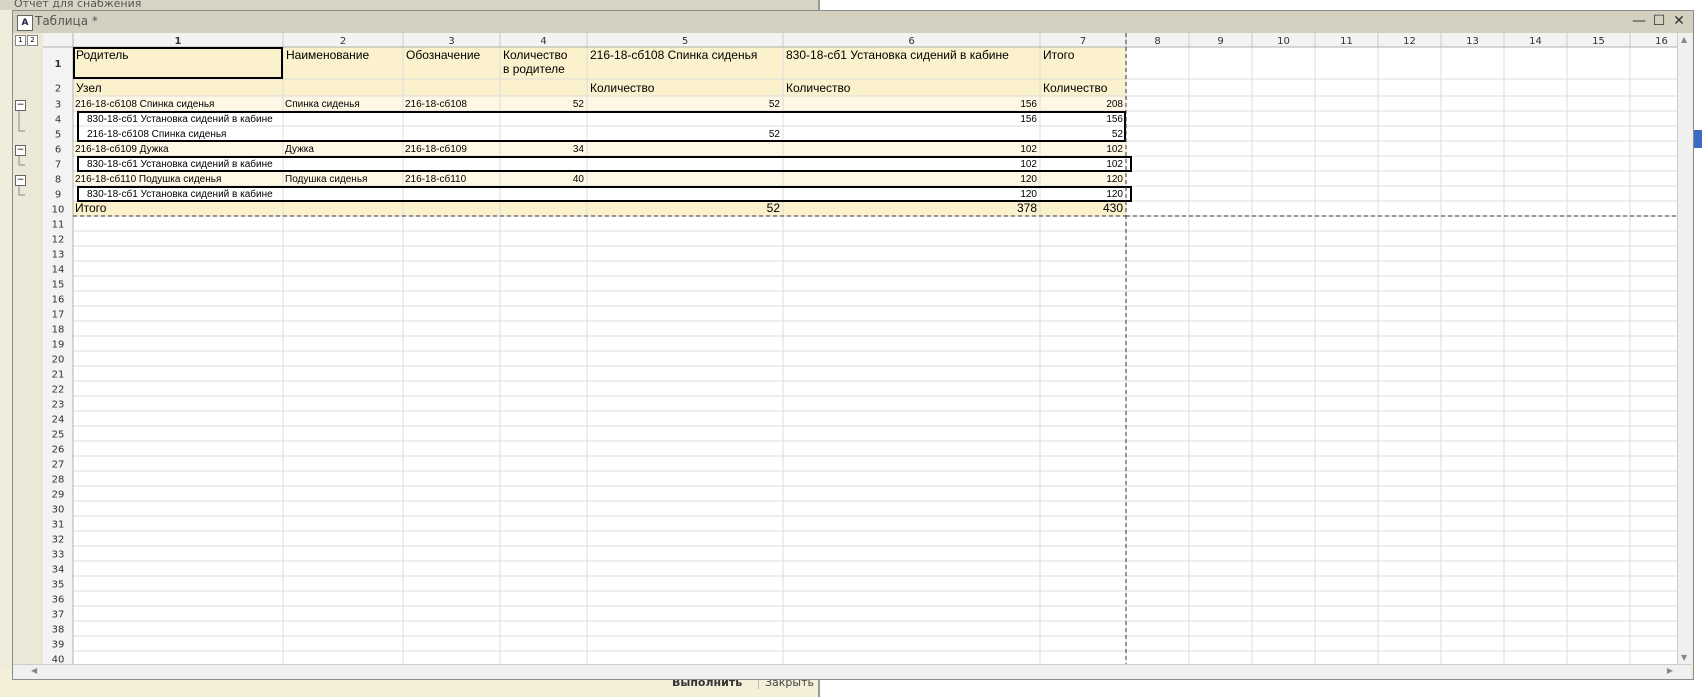  I want to click on row-header-33: 33, so click(58, 555).